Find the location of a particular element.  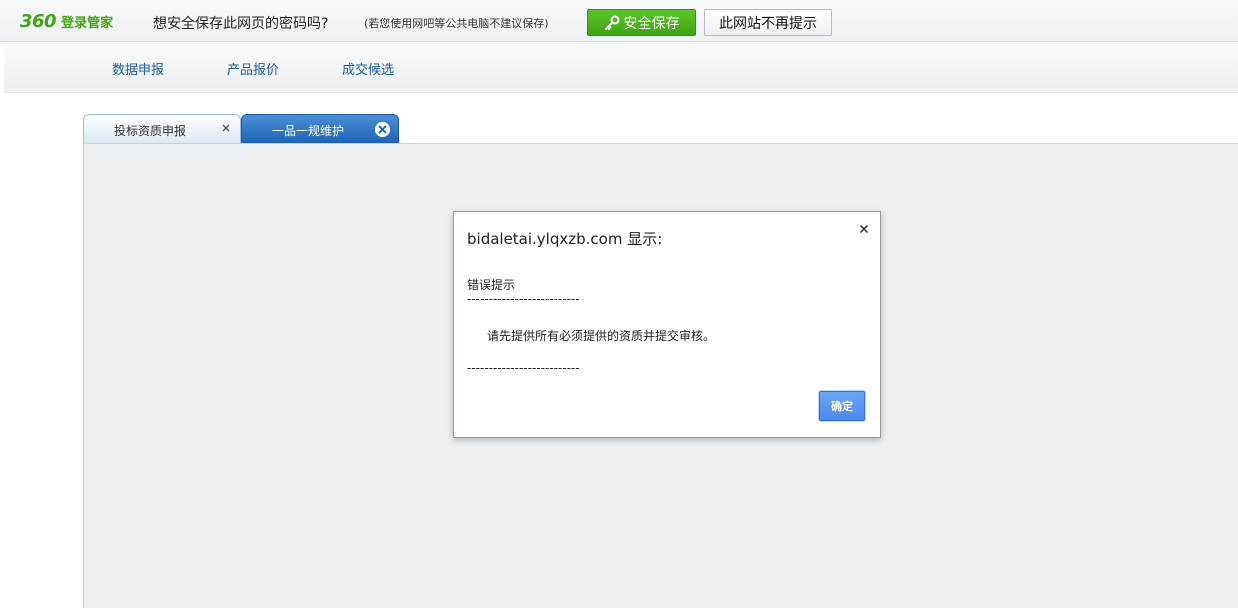

key-icon is located at coordinates (612, 23).